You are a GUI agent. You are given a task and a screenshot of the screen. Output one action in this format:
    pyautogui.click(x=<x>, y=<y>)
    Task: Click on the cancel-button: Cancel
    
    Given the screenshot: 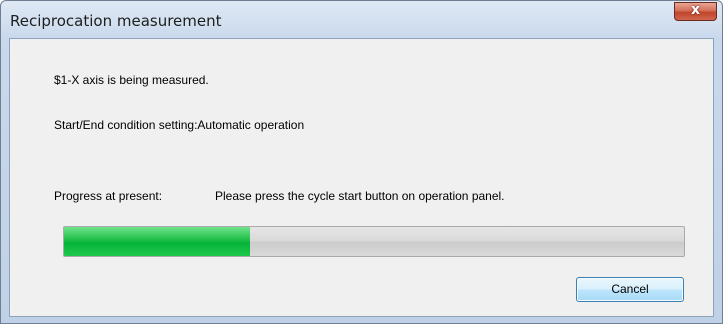 What is the action you would take?
    pyautogui.click(x=630, y=289)
    